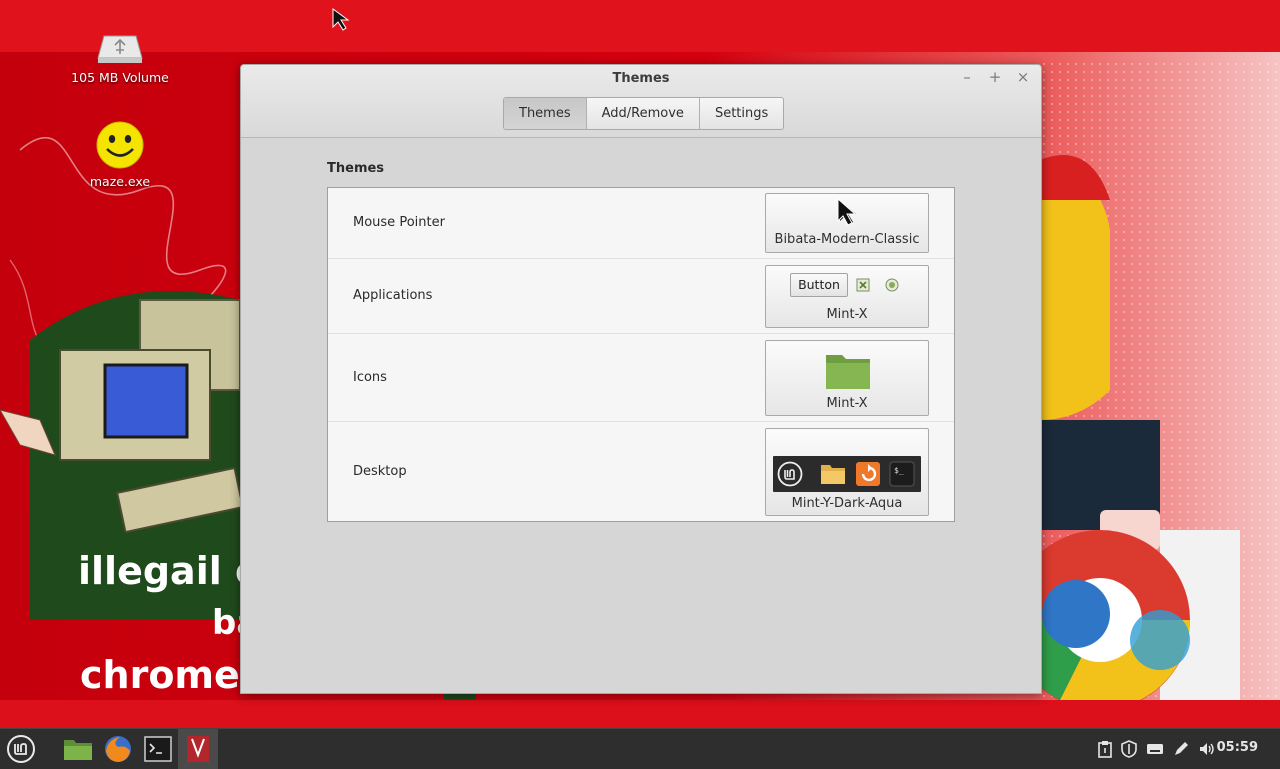 The height and width of the screenshot is (769, 1280). I want to click on clipboard-icon, so click(1105, 749).